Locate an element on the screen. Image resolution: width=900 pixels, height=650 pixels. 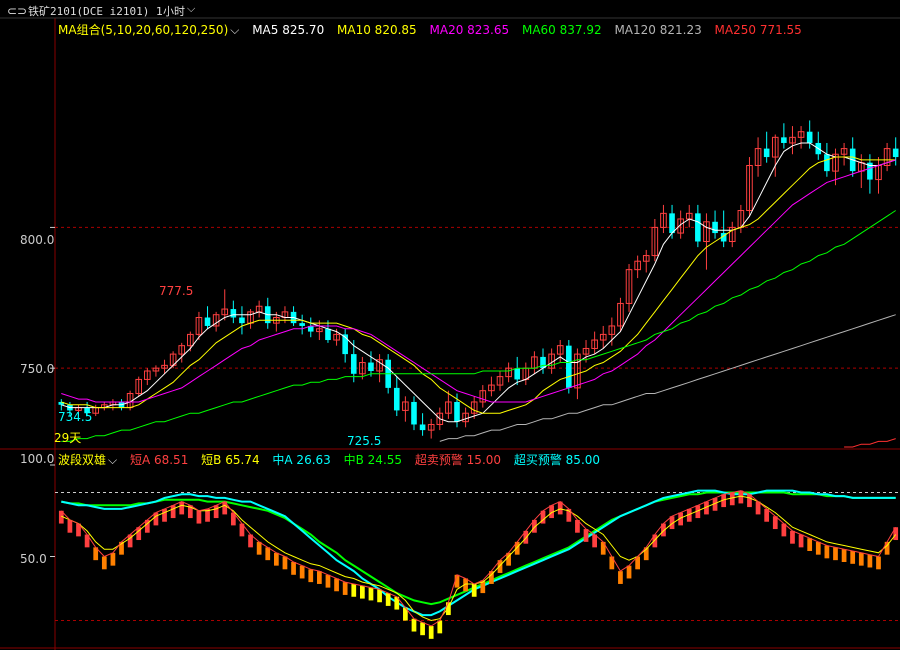
oversold-legend: 超卖预警 15.00 is located at coordinates (458, 460).